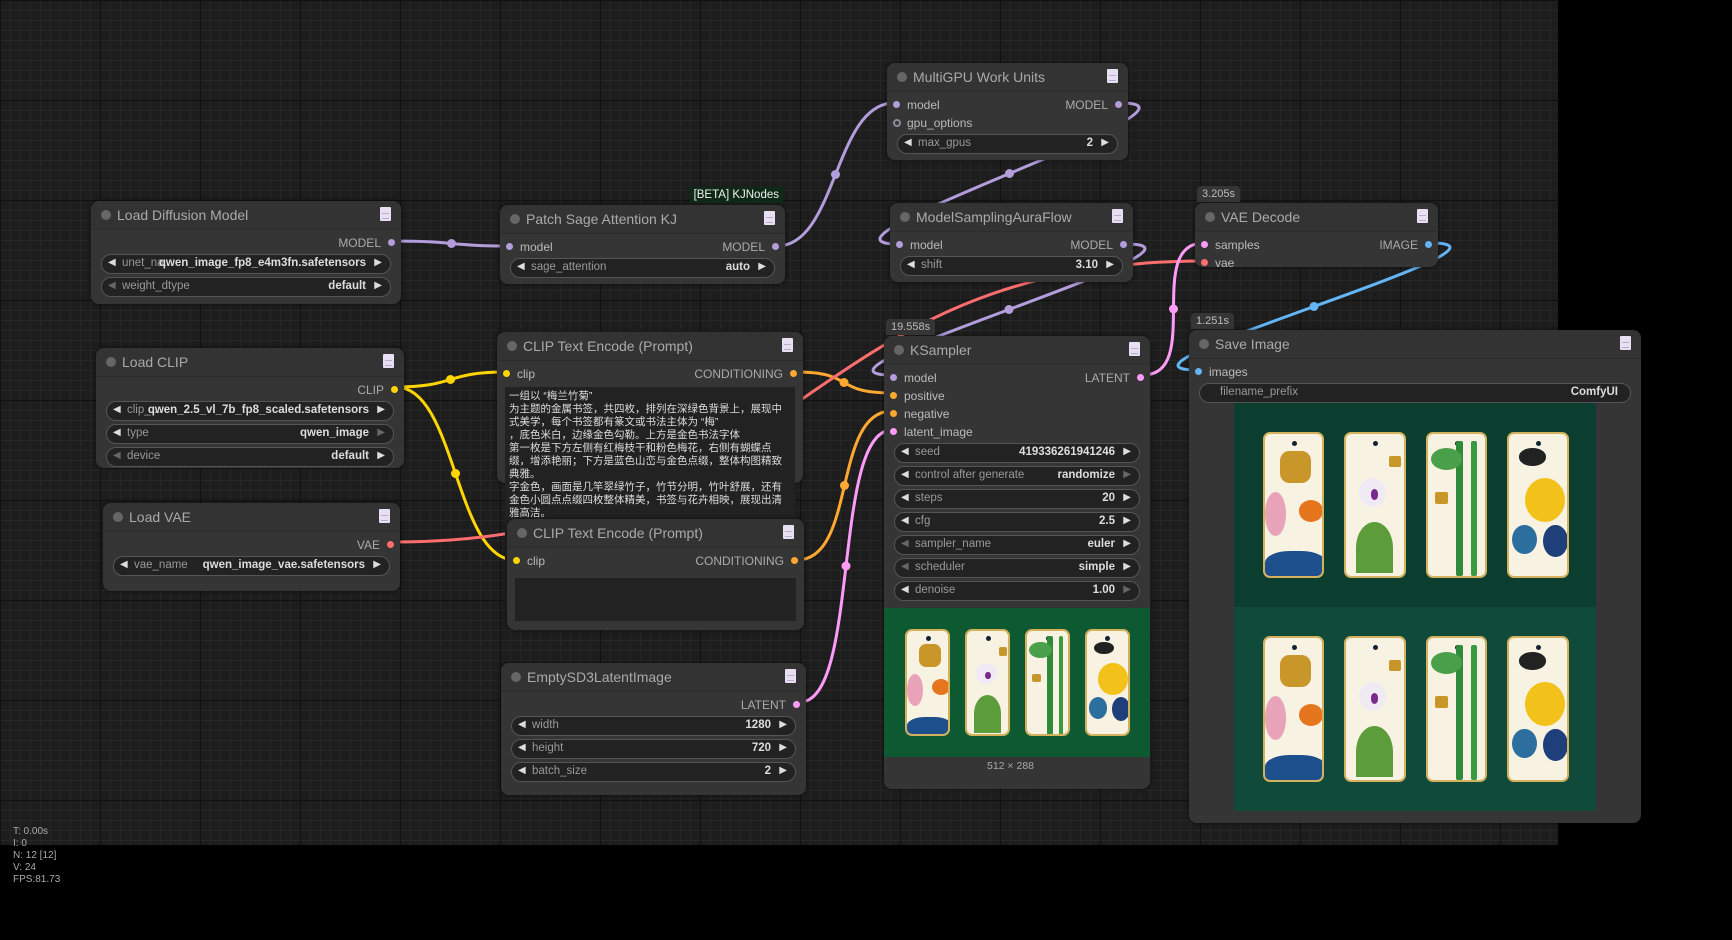  I want to click on widget-device: ◀ ▶ device default, so click(250, 457).